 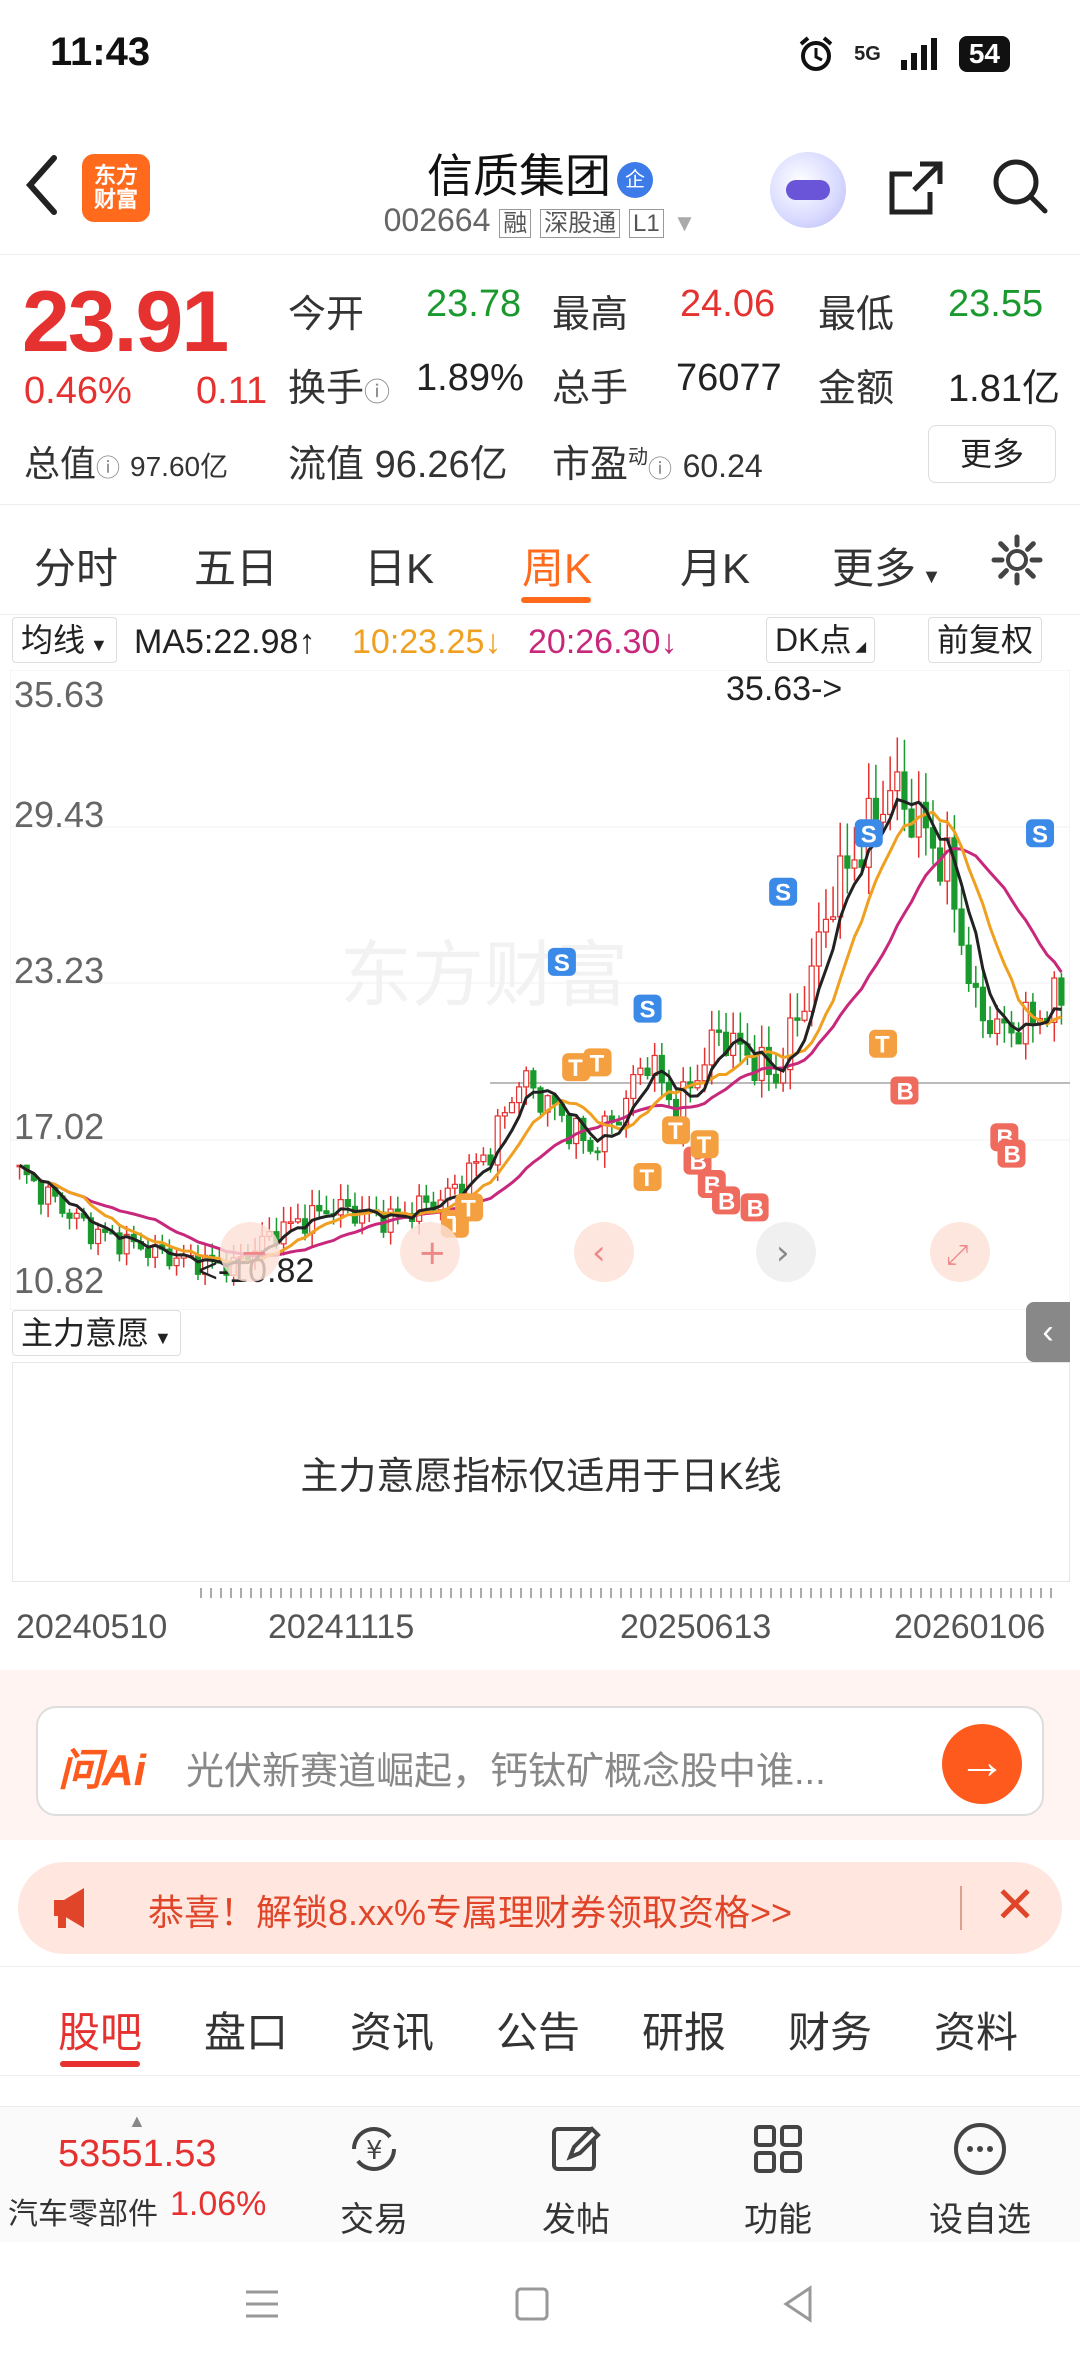 I want to click on alarm-icon, so click(x=816, y=53).